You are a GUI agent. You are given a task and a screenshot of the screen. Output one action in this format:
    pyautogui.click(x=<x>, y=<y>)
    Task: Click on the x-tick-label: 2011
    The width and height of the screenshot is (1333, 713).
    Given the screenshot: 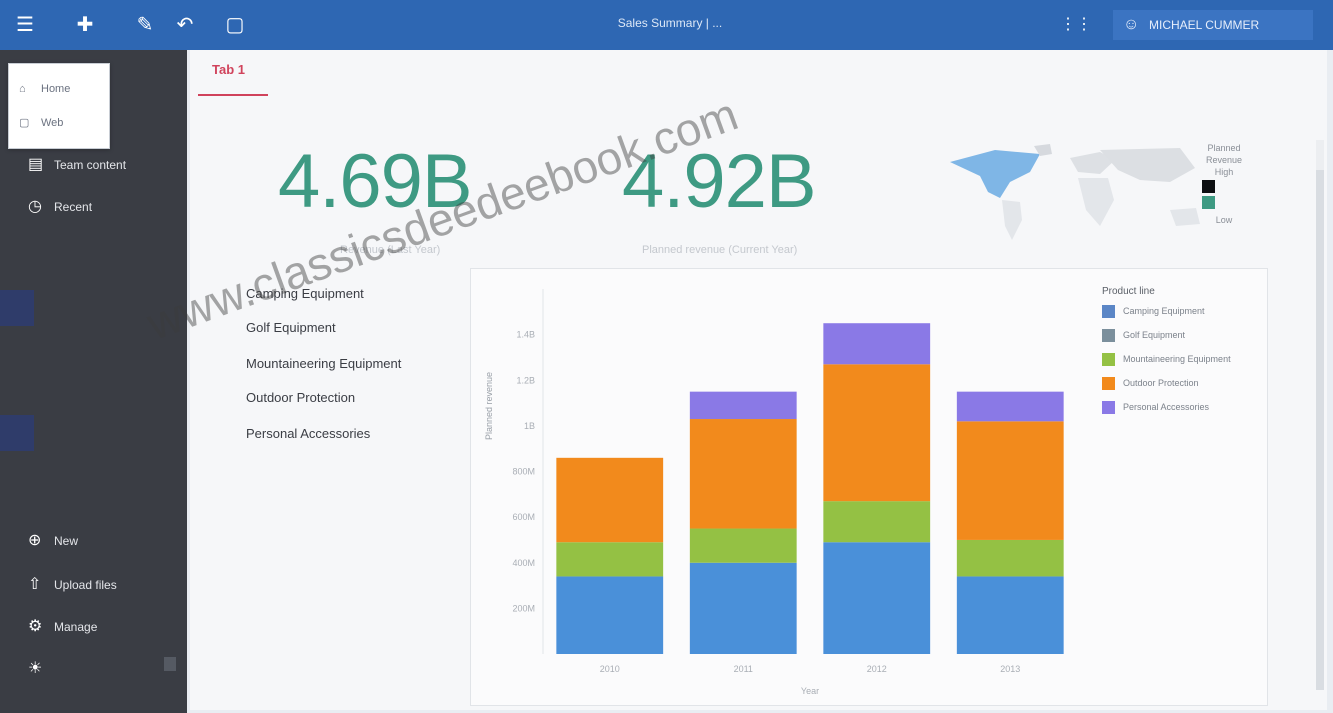 What is the action you would take?
    pyautogui.click(x=743, y=669)
    